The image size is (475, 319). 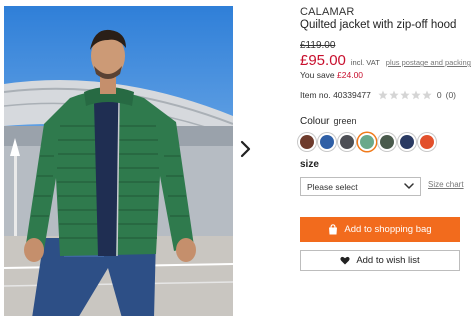 I want to click on savings-amount: £24.00, so click(x=350, y=75).